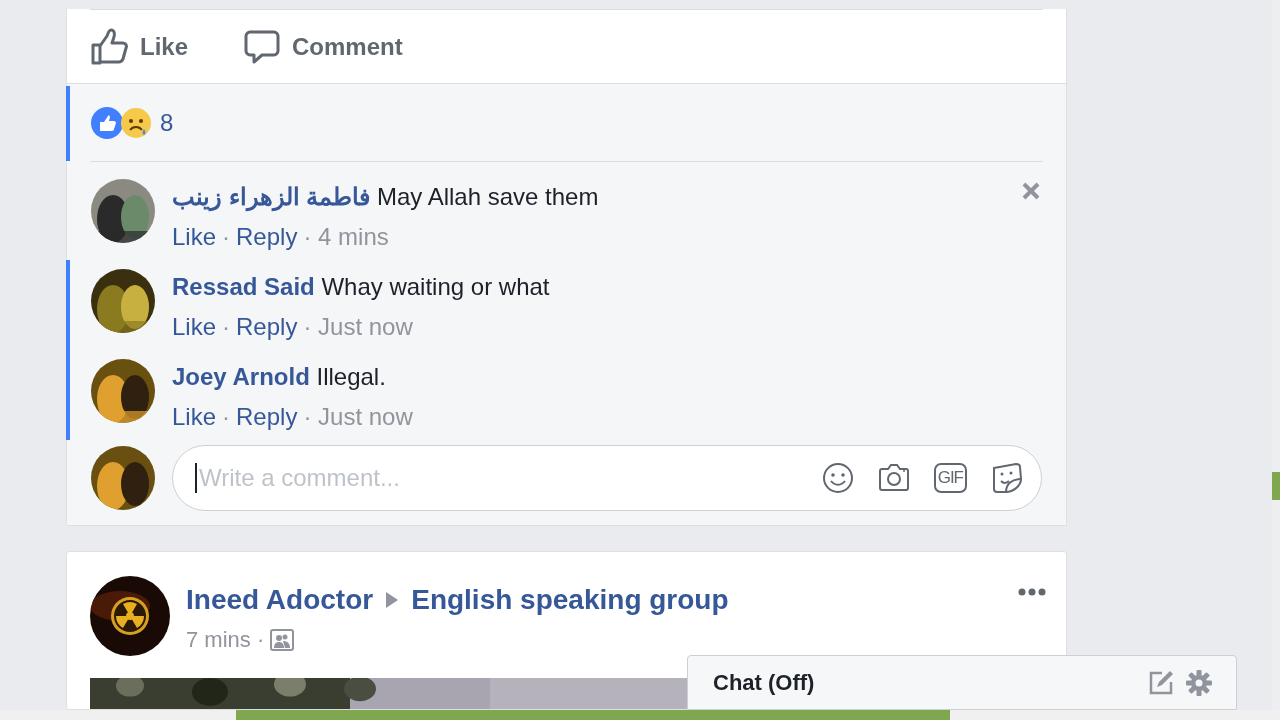 The width and height of the screenshot is (1280, 720). I want to click on action-button: Like, so click(139, 46).